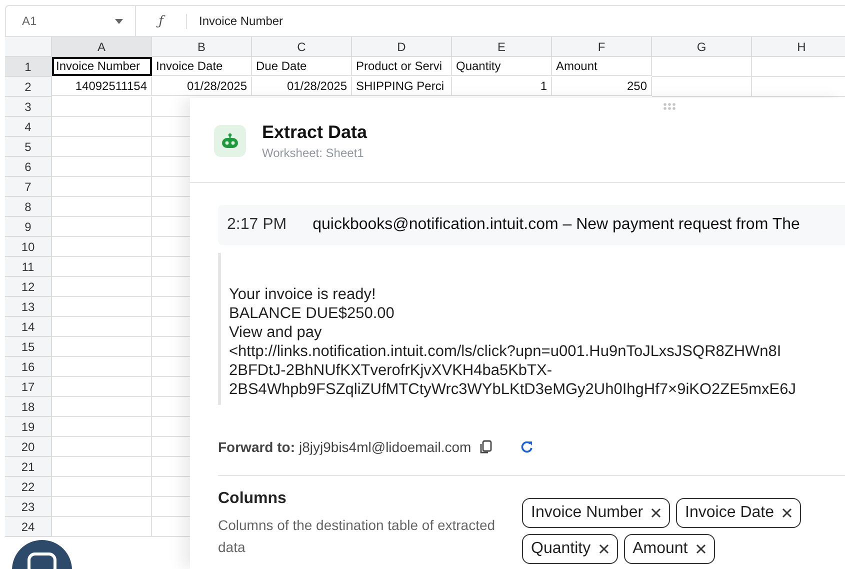 The image size is (845, 569). What do you see at coordinates (505, 351) in the screenshot?
I see `email-text-line: <http://links.notification.intuit.com/ls/click?upn=u001.Hu9nToJLxsJSQR8ZHWn8I` at bounding box center [505, 351].